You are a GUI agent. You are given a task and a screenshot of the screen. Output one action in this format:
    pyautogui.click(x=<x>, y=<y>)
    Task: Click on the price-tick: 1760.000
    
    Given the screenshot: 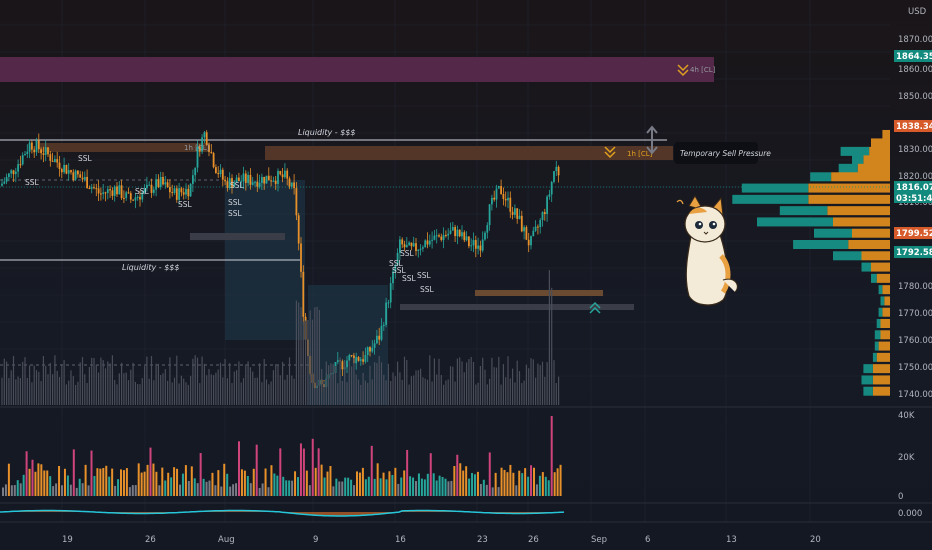 What is the action you would take?
    pyautogui.click(x=915, y=341)
    